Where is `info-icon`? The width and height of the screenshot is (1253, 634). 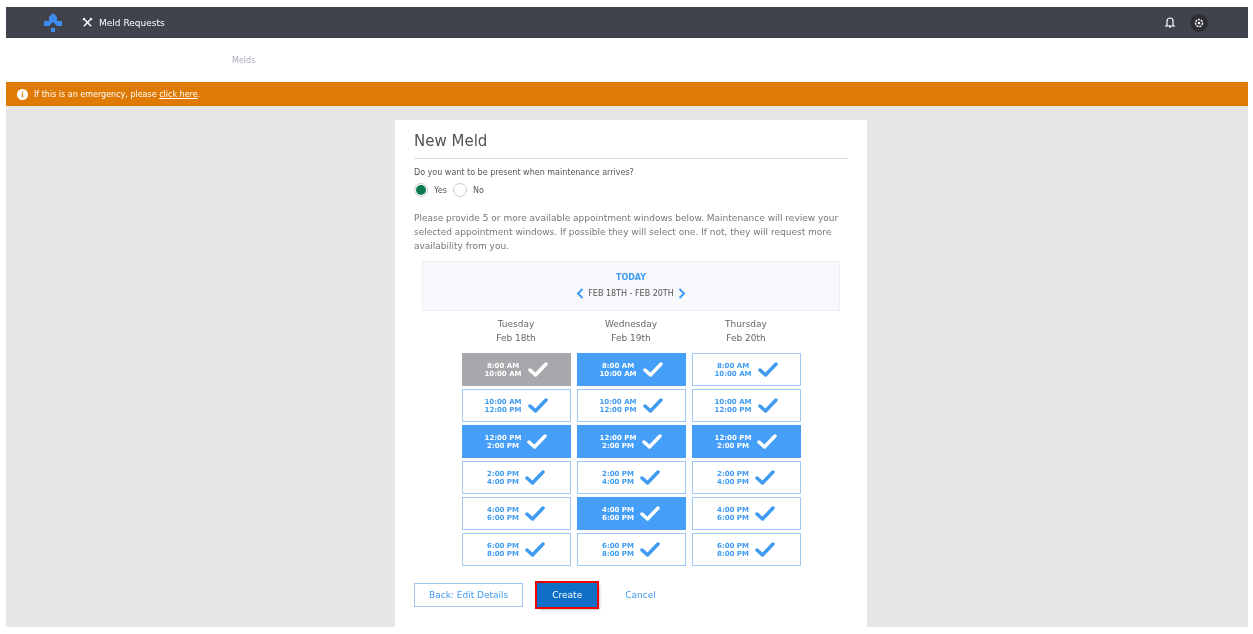 info-icon is located at coordinates (22, 94).